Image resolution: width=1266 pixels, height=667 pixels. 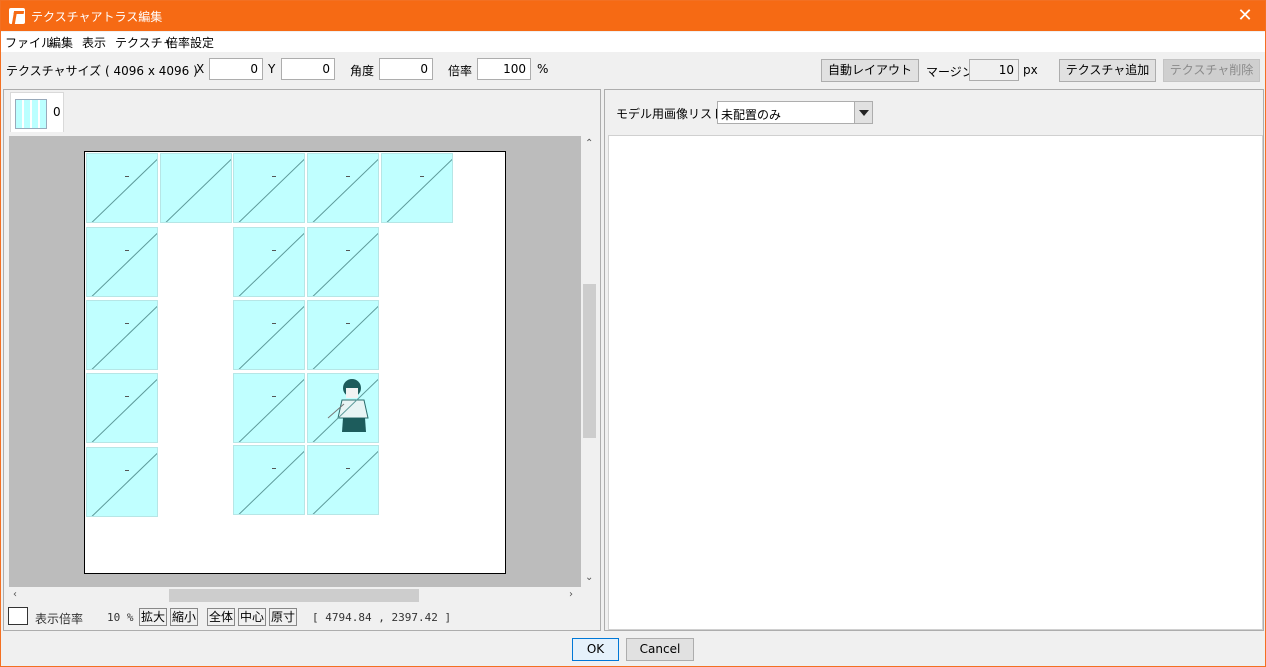 I want to click on tab-label: 0, so click(x=57, y=112).